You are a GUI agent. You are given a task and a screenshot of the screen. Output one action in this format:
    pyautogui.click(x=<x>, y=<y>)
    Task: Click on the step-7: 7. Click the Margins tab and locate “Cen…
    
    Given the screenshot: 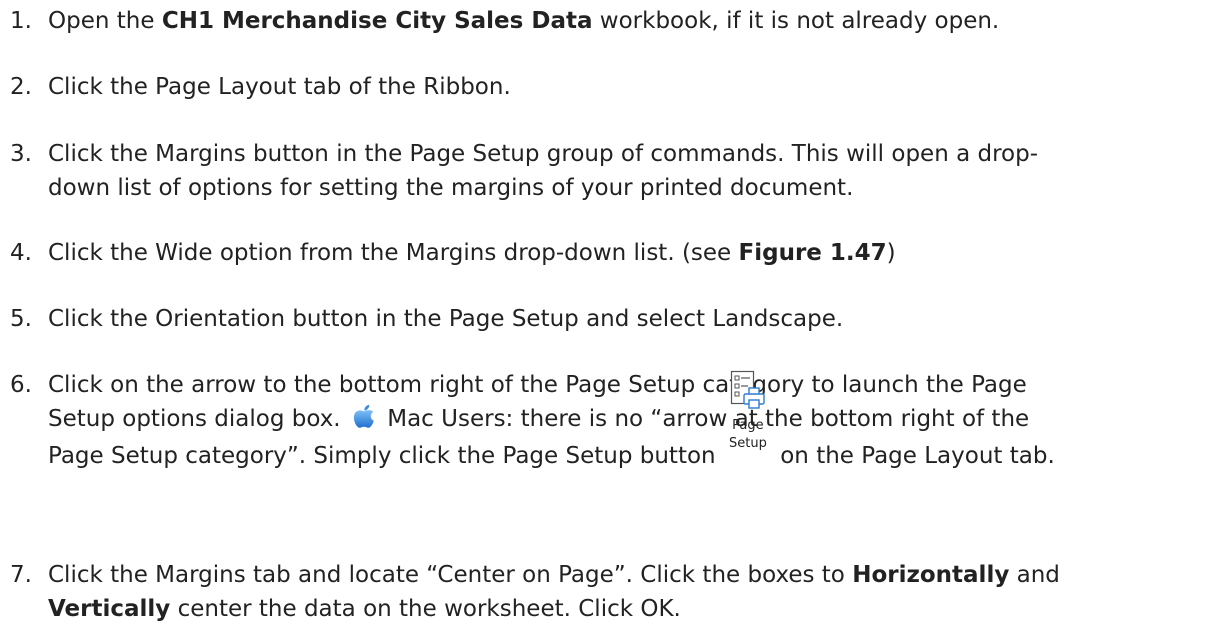 What is the action you would take?
    pyautogui.click(x=614, y=592)
    